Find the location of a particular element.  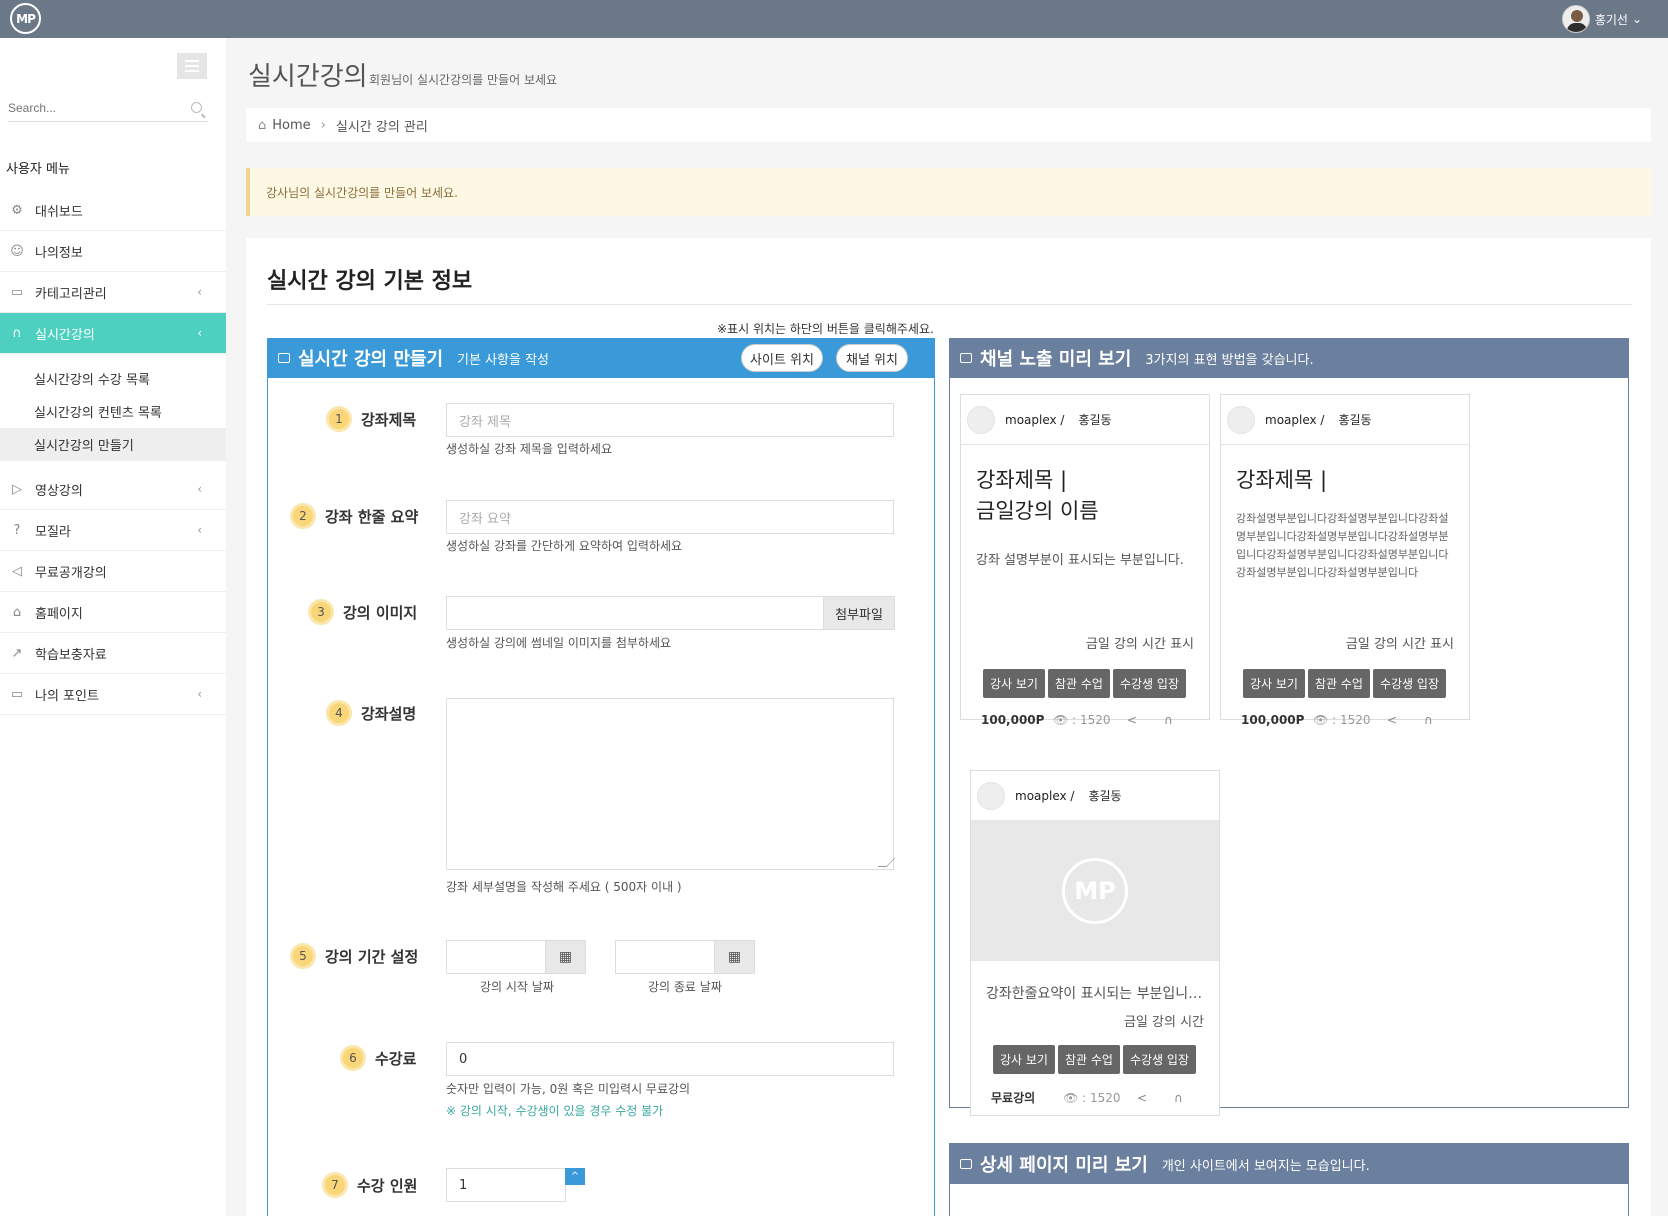

sidebar-item-live: ∩ 실시간강의 ‹ is located at coordinates (113, 333).